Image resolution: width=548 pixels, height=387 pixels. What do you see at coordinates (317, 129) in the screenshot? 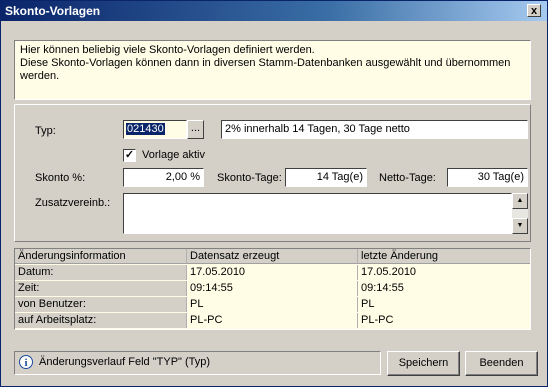
I see `description-value: 2% innerhalb 14 Tagen, 30 Tage netto` at bounding box center [317, 129].